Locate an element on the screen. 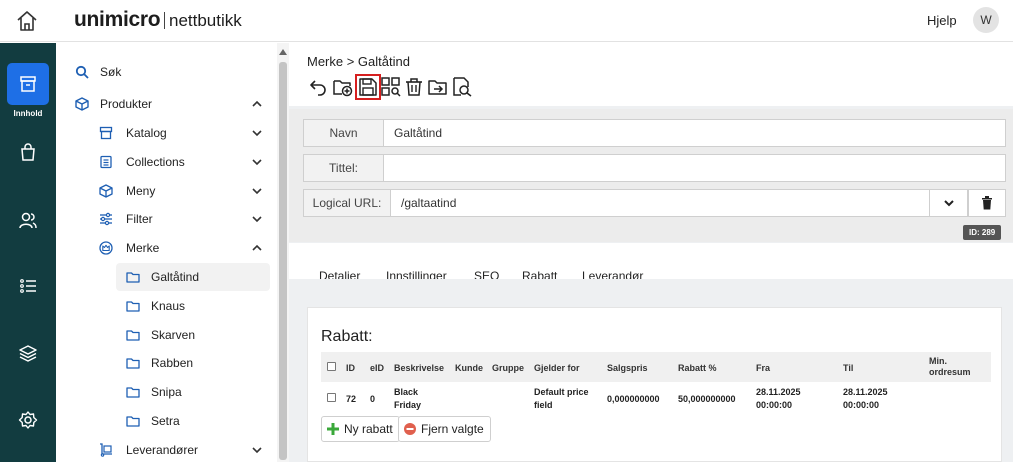 The height and width of the screenshot is (464, 1013). col-customer: Kunde is located at coordinates (469, 368).